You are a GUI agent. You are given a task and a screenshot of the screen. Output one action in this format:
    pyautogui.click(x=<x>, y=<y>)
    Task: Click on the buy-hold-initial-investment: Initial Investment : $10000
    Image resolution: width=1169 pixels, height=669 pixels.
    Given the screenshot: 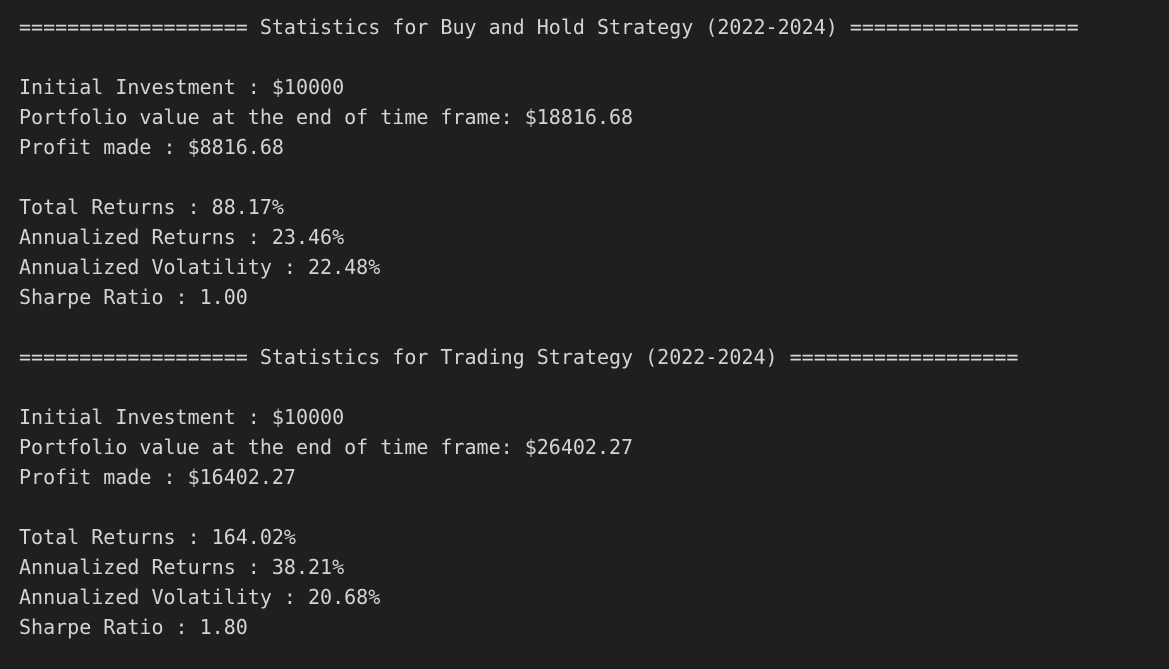 What is the action you would take?
    pyautogui.click(x=182, y=87)
    